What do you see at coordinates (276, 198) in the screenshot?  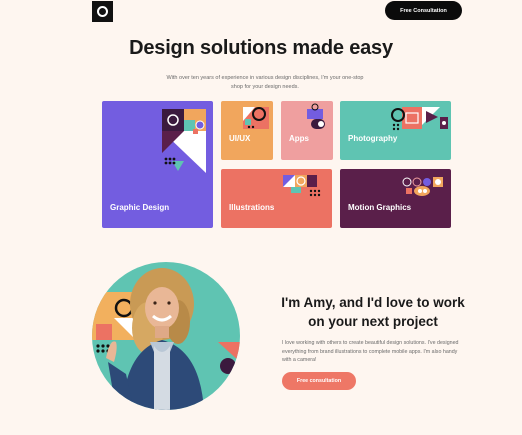 I see `tile-illustrations: Illustrations` at bounding box center [276, 198].